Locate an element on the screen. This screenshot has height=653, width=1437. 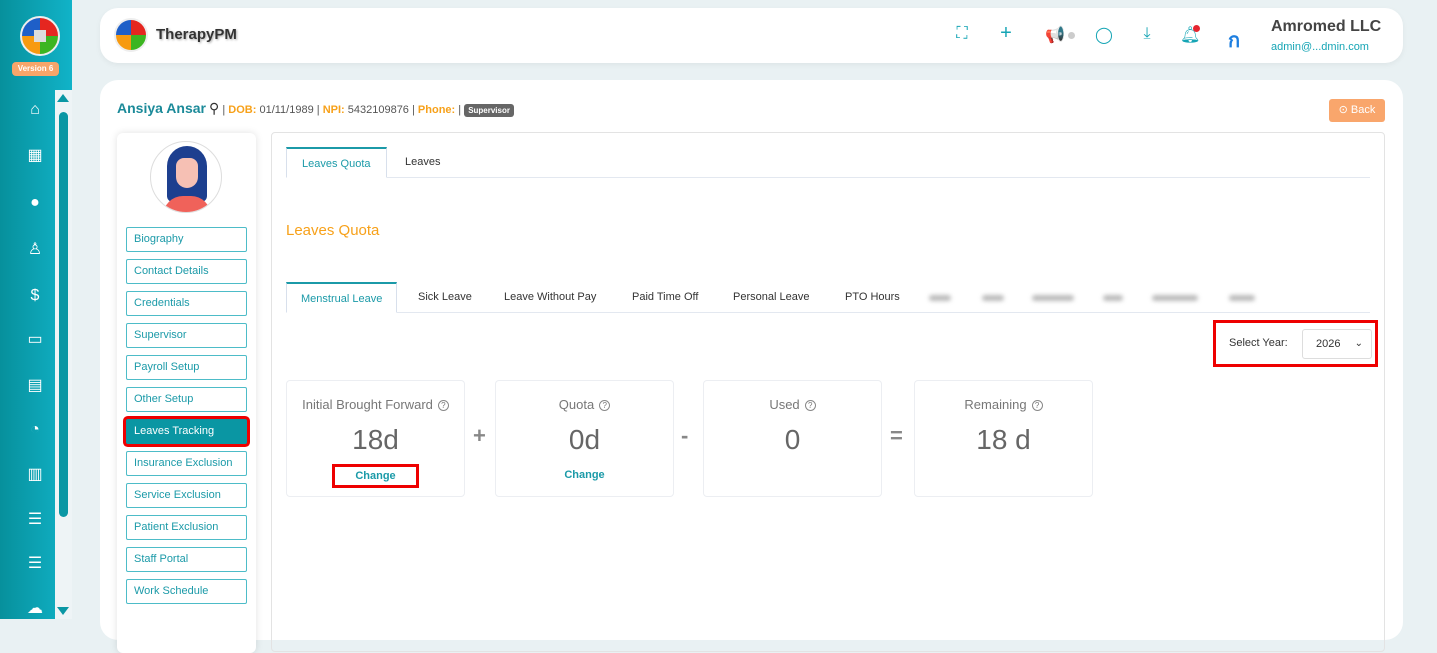
tab-pto-hours: PTO Hours is located at coordinates (872, 297).